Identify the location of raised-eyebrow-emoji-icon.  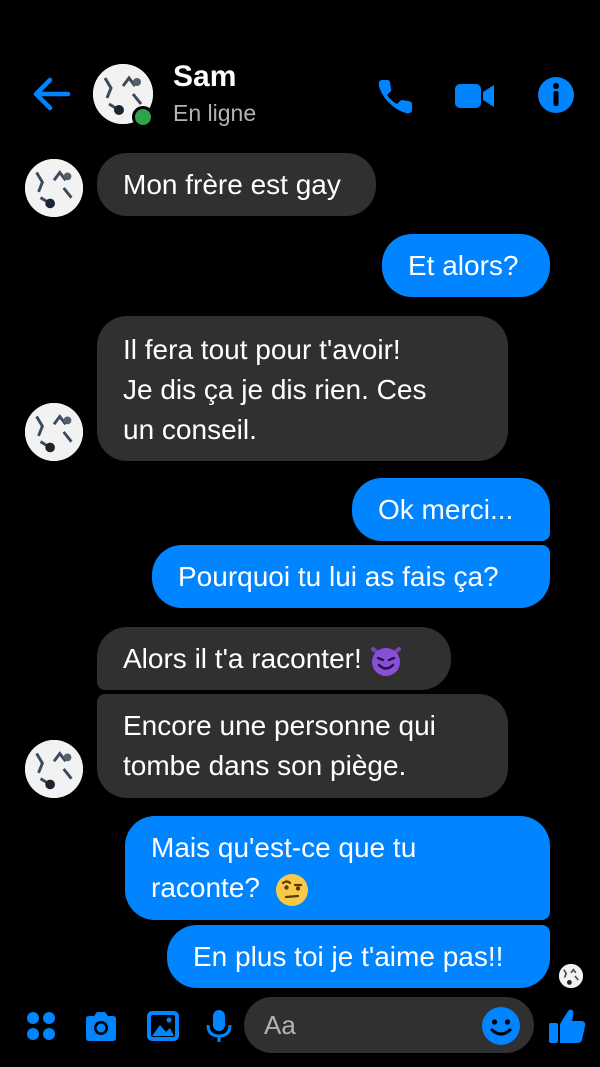
(292, 890).